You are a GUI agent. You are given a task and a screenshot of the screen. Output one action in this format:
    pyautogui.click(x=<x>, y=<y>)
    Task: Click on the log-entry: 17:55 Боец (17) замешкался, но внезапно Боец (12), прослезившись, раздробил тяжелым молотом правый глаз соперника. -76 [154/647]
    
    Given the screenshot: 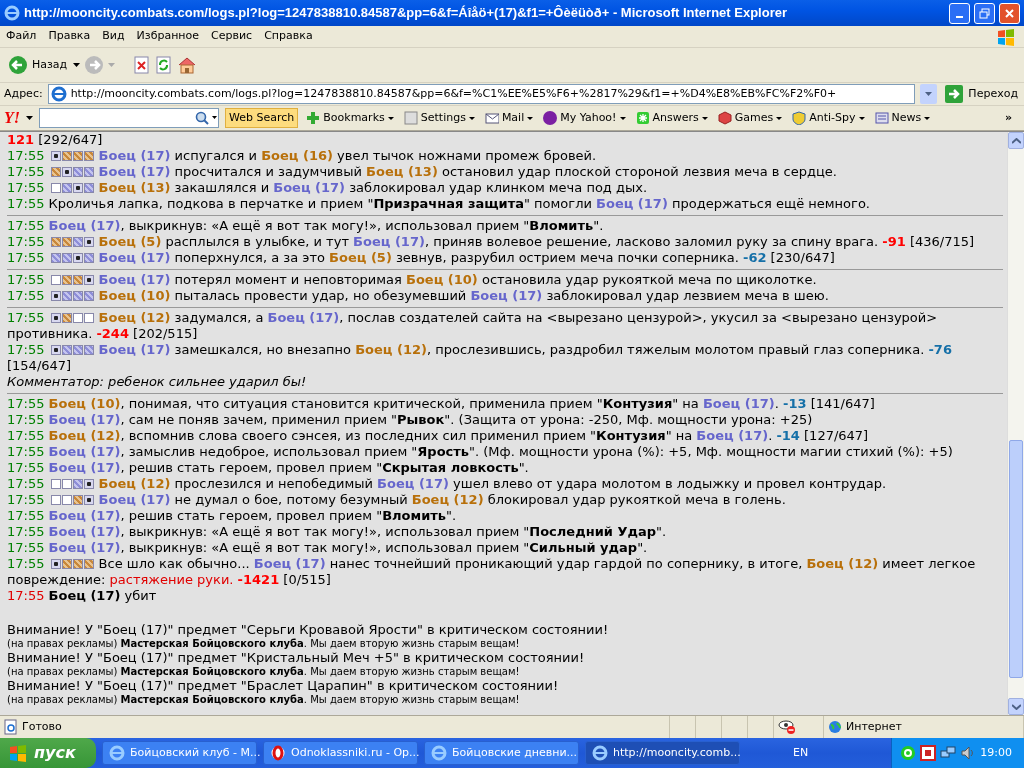 What is the action you would take?
    pyautogui.click(x=480, y=358)
    